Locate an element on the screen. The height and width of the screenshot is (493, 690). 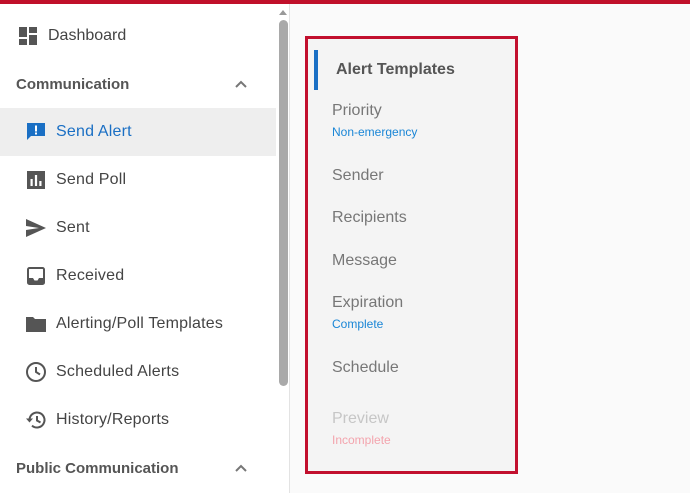
step-name: Message is located at coordinates (364, 260).